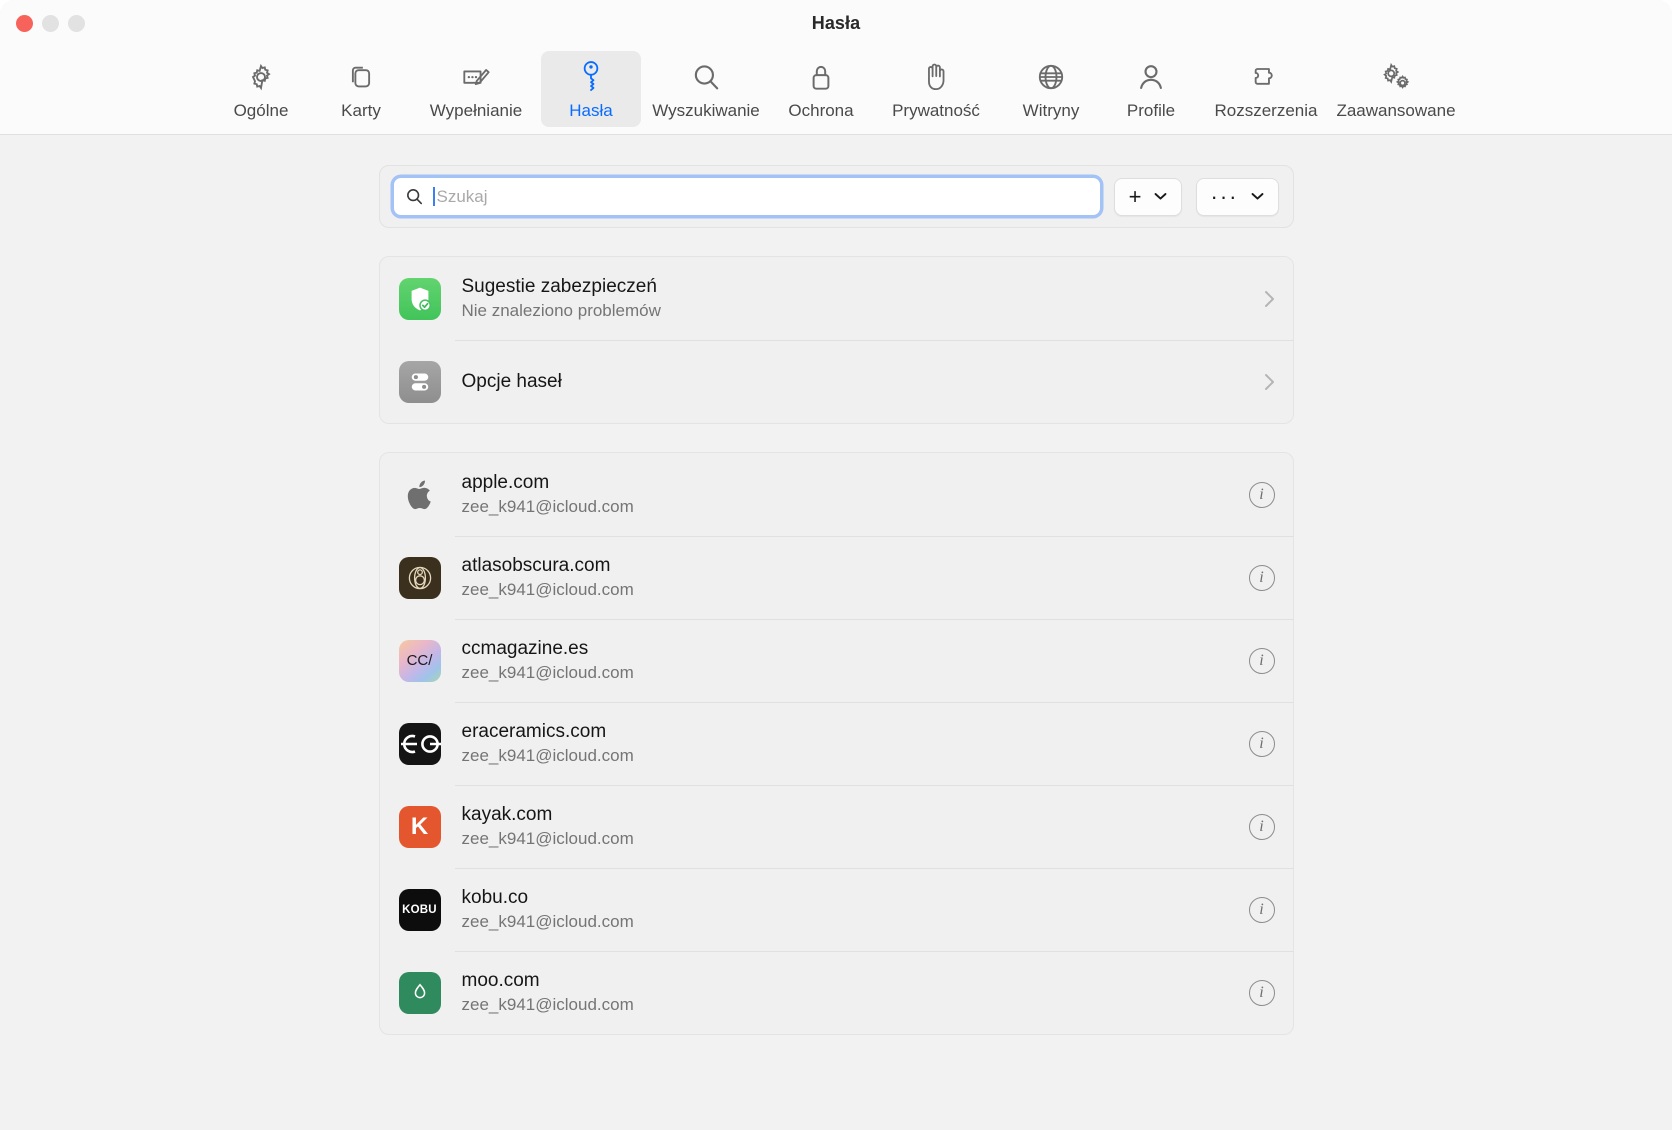 The width and height of the screenshot is (1672, 1130). Describe the element at coordinates (855, 992) in the screenshot. I see `row-text: moo.com zee_k941@icloud.com` at that location.